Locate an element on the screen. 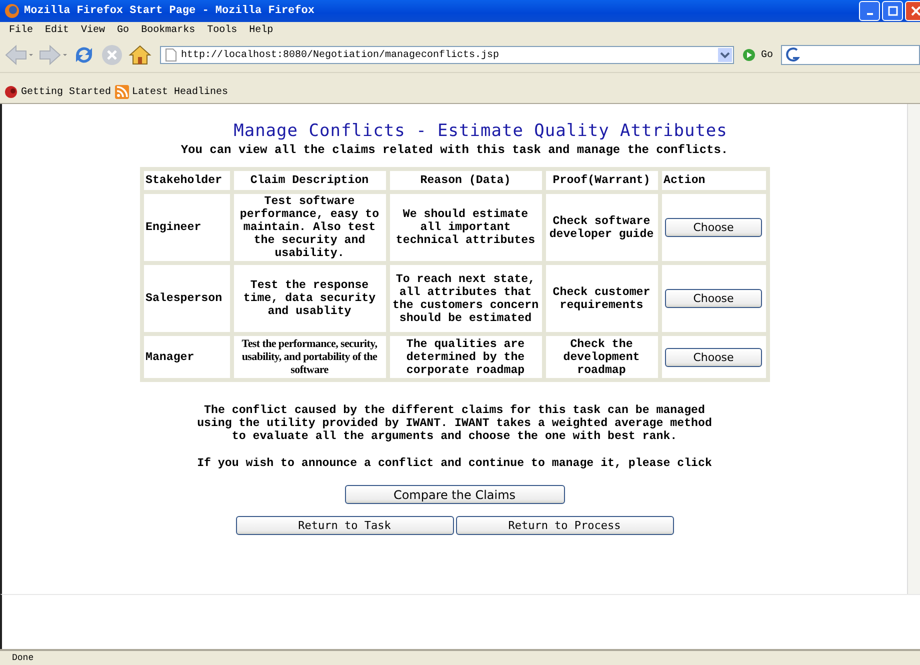 The width and height of the screenshot is (920, 665). feed-icon is located at coordinates (122, 92).